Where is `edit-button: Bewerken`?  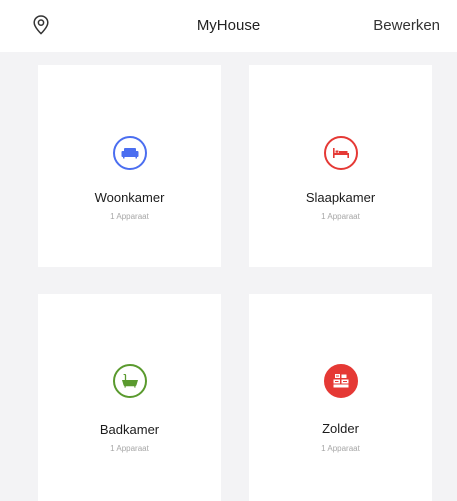
edit-button: Bewerken is located at coordinates (406, 26).